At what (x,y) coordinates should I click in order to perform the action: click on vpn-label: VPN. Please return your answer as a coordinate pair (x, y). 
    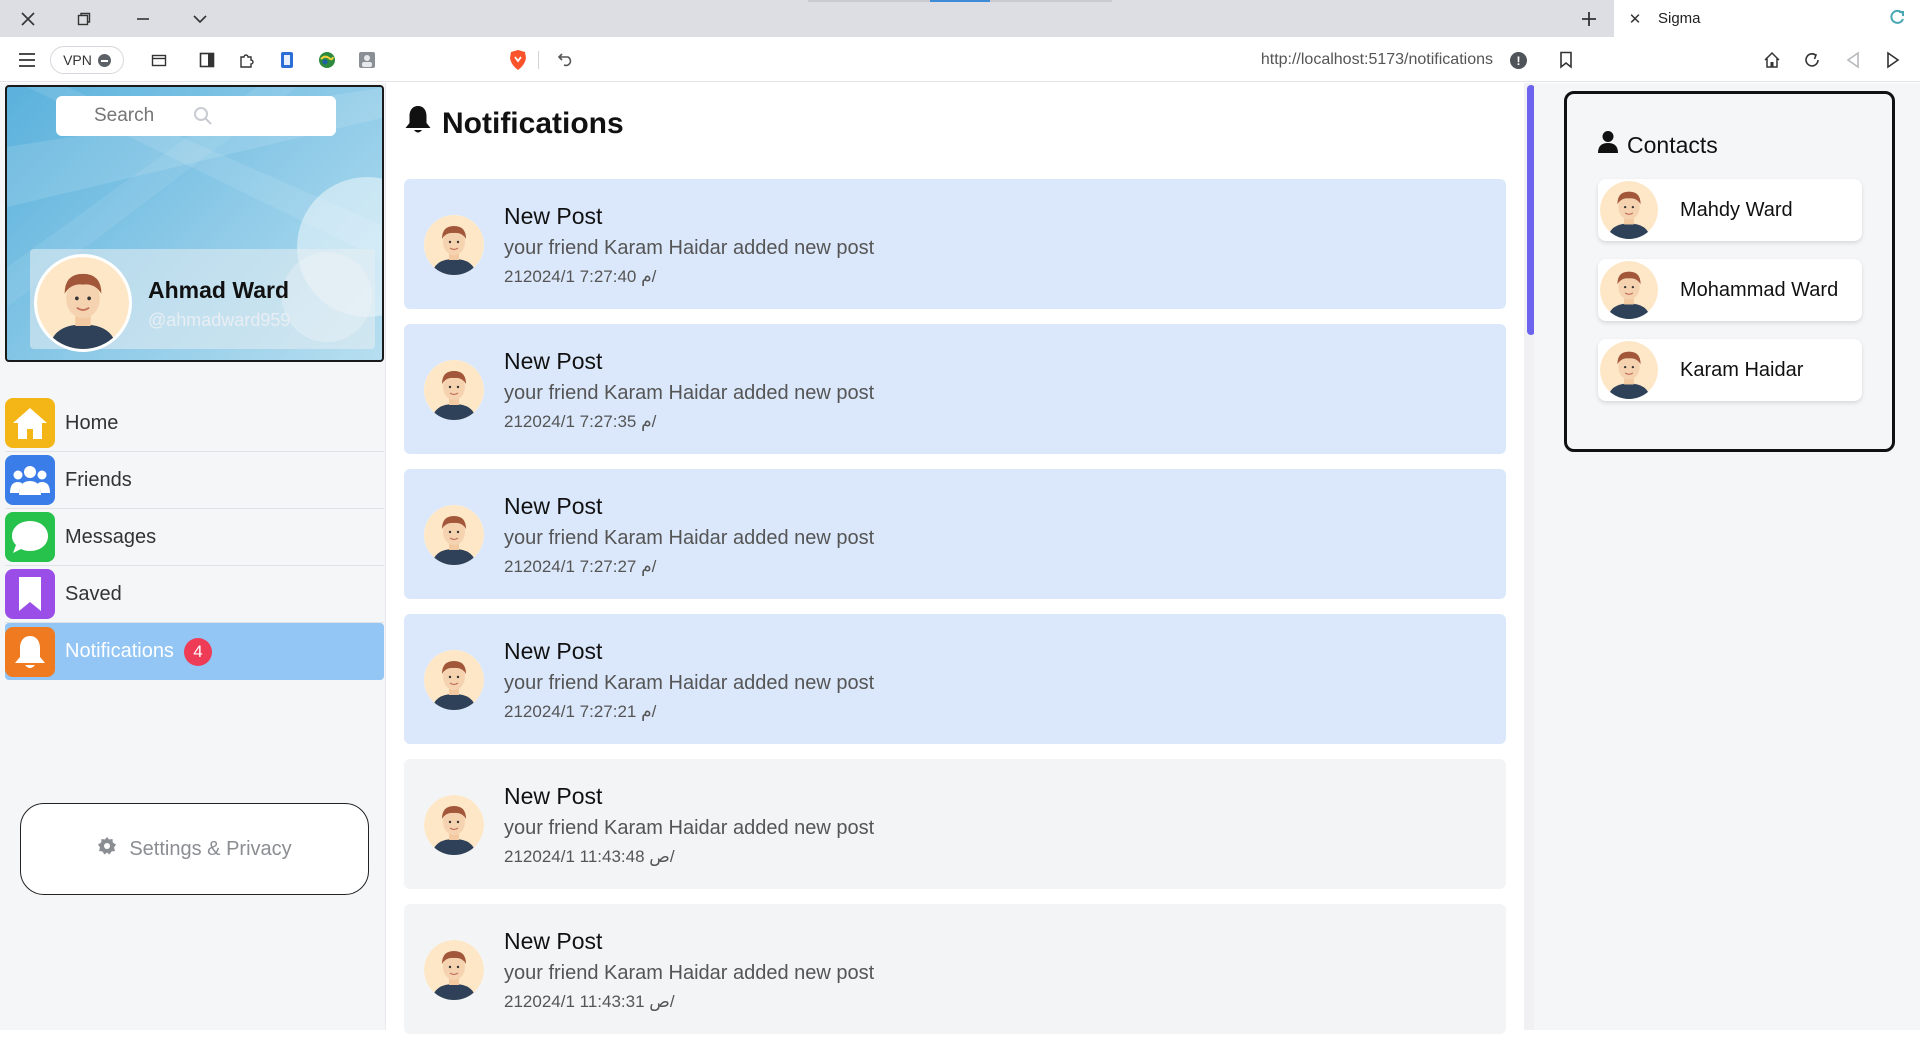
    Looking at the image, I should click on (77, 60).